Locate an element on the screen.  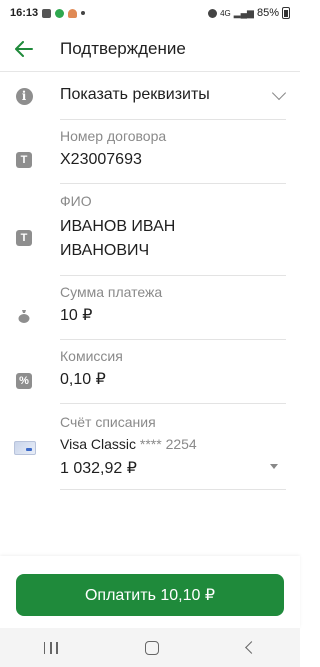
commission-label: Комиссия is located at coordinates (91, 356).